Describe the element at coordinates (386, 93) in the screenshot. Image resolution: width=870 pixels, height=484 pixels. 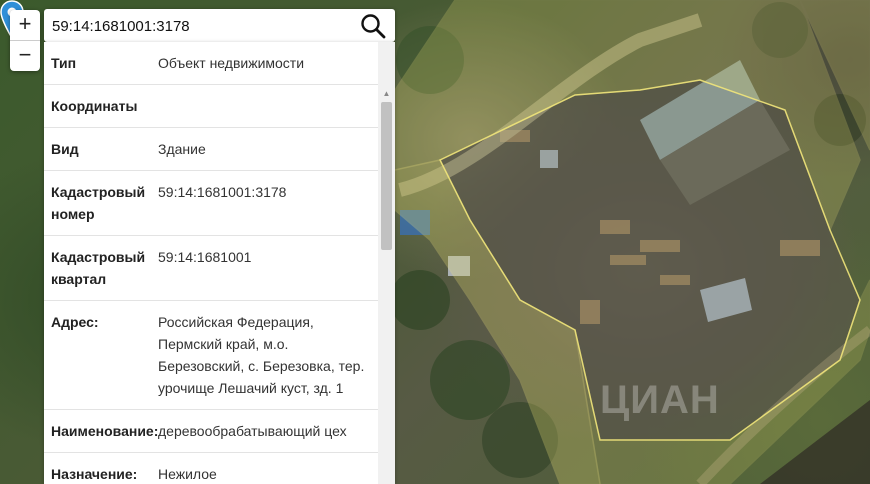
I see `scroll-up-arrow-icon: ▲` at that location.